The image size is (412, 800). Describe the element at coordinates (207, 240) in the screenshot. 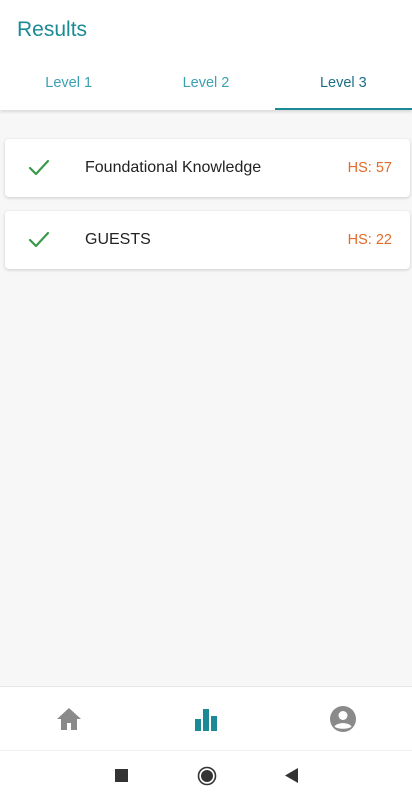

I see `result-card-guests: GUESTS HS: 22` at that location.